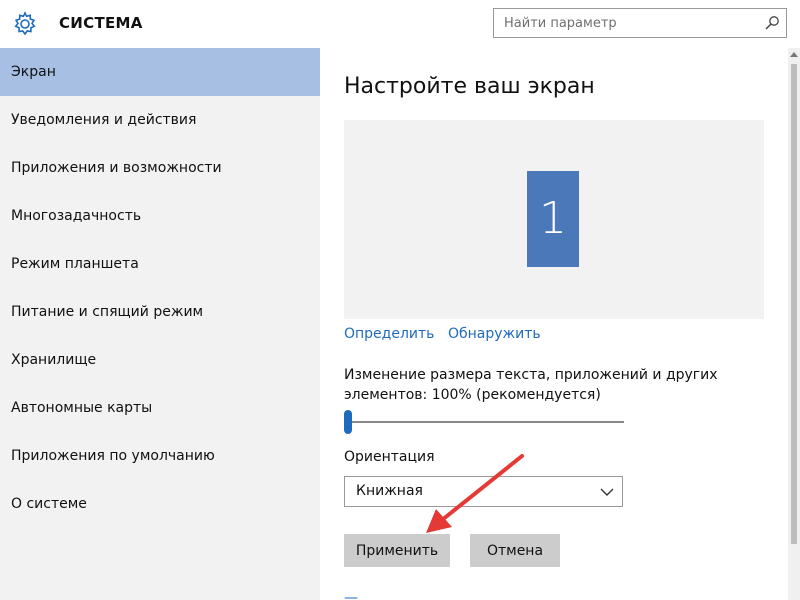 This screenshot has width=800, height=600. Describe the element at coordinates (794, 304) in the screenshot. I see `scroll-thumb` at that location.